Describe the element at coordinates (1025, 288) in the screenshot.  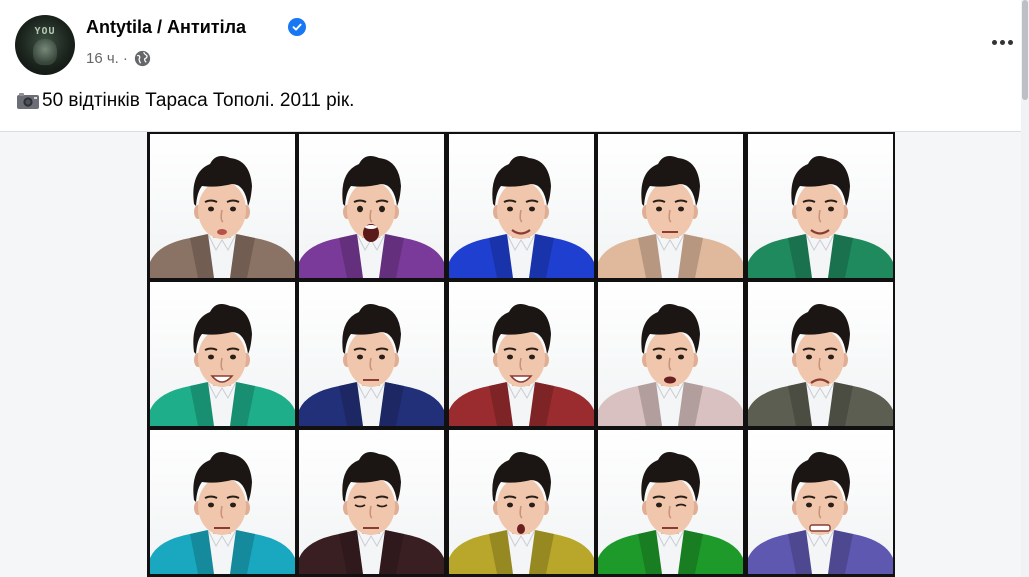
I see `page-scrollbar` at that location.